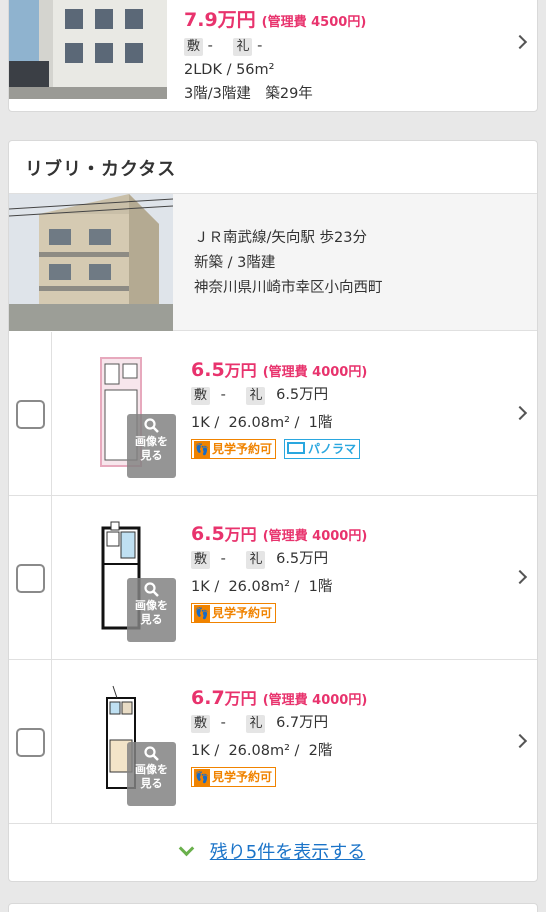  I want to click on panorama-icon, so click(296, 447).